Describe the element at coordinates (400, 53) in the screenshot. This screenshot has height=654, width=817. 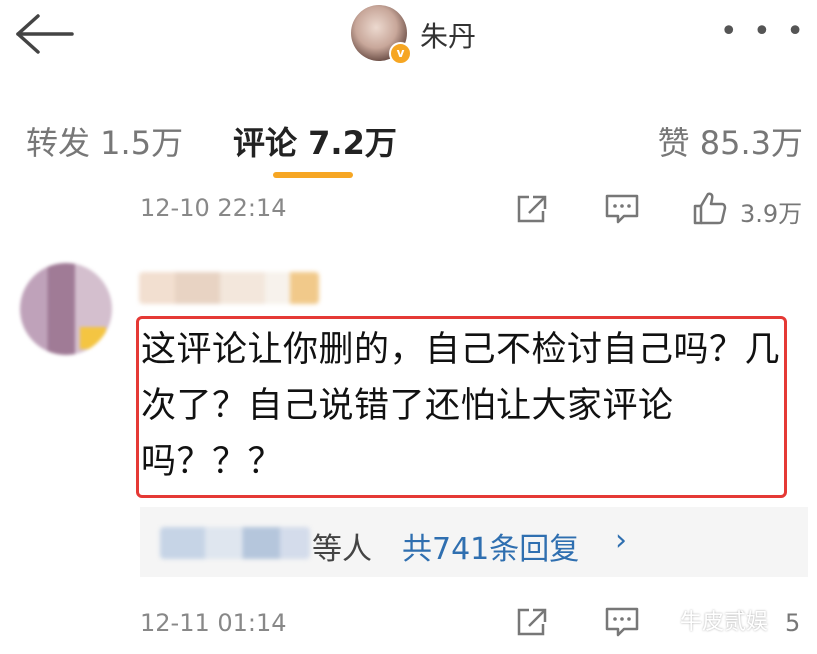
I see `verified-icon: v` at that location.